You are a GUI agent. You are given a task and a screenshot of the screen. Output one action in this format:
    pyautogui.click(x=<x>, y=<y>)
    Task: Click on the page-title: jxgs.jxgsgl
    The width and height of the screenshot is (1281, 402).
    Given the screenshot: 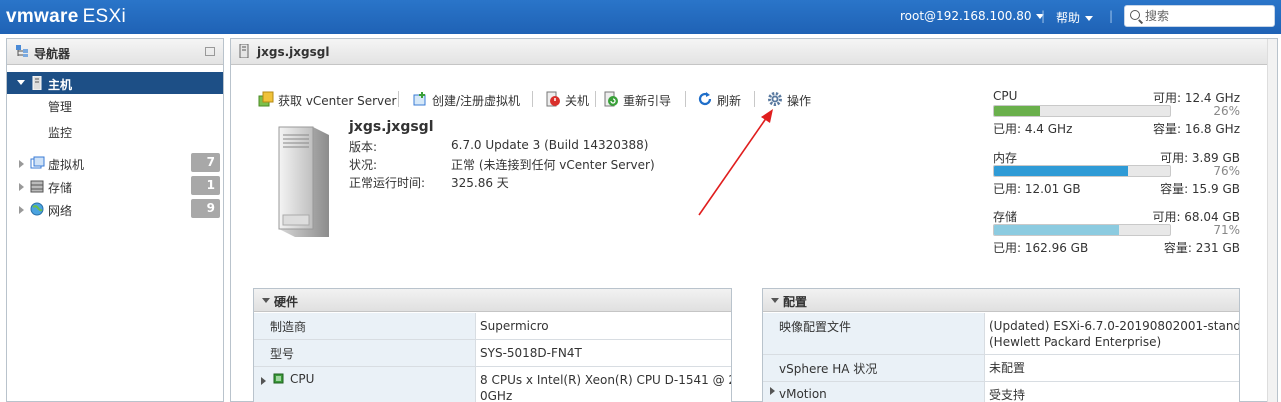 What is the action you would take?
    pyautogui.click(x=293, y=52)
    